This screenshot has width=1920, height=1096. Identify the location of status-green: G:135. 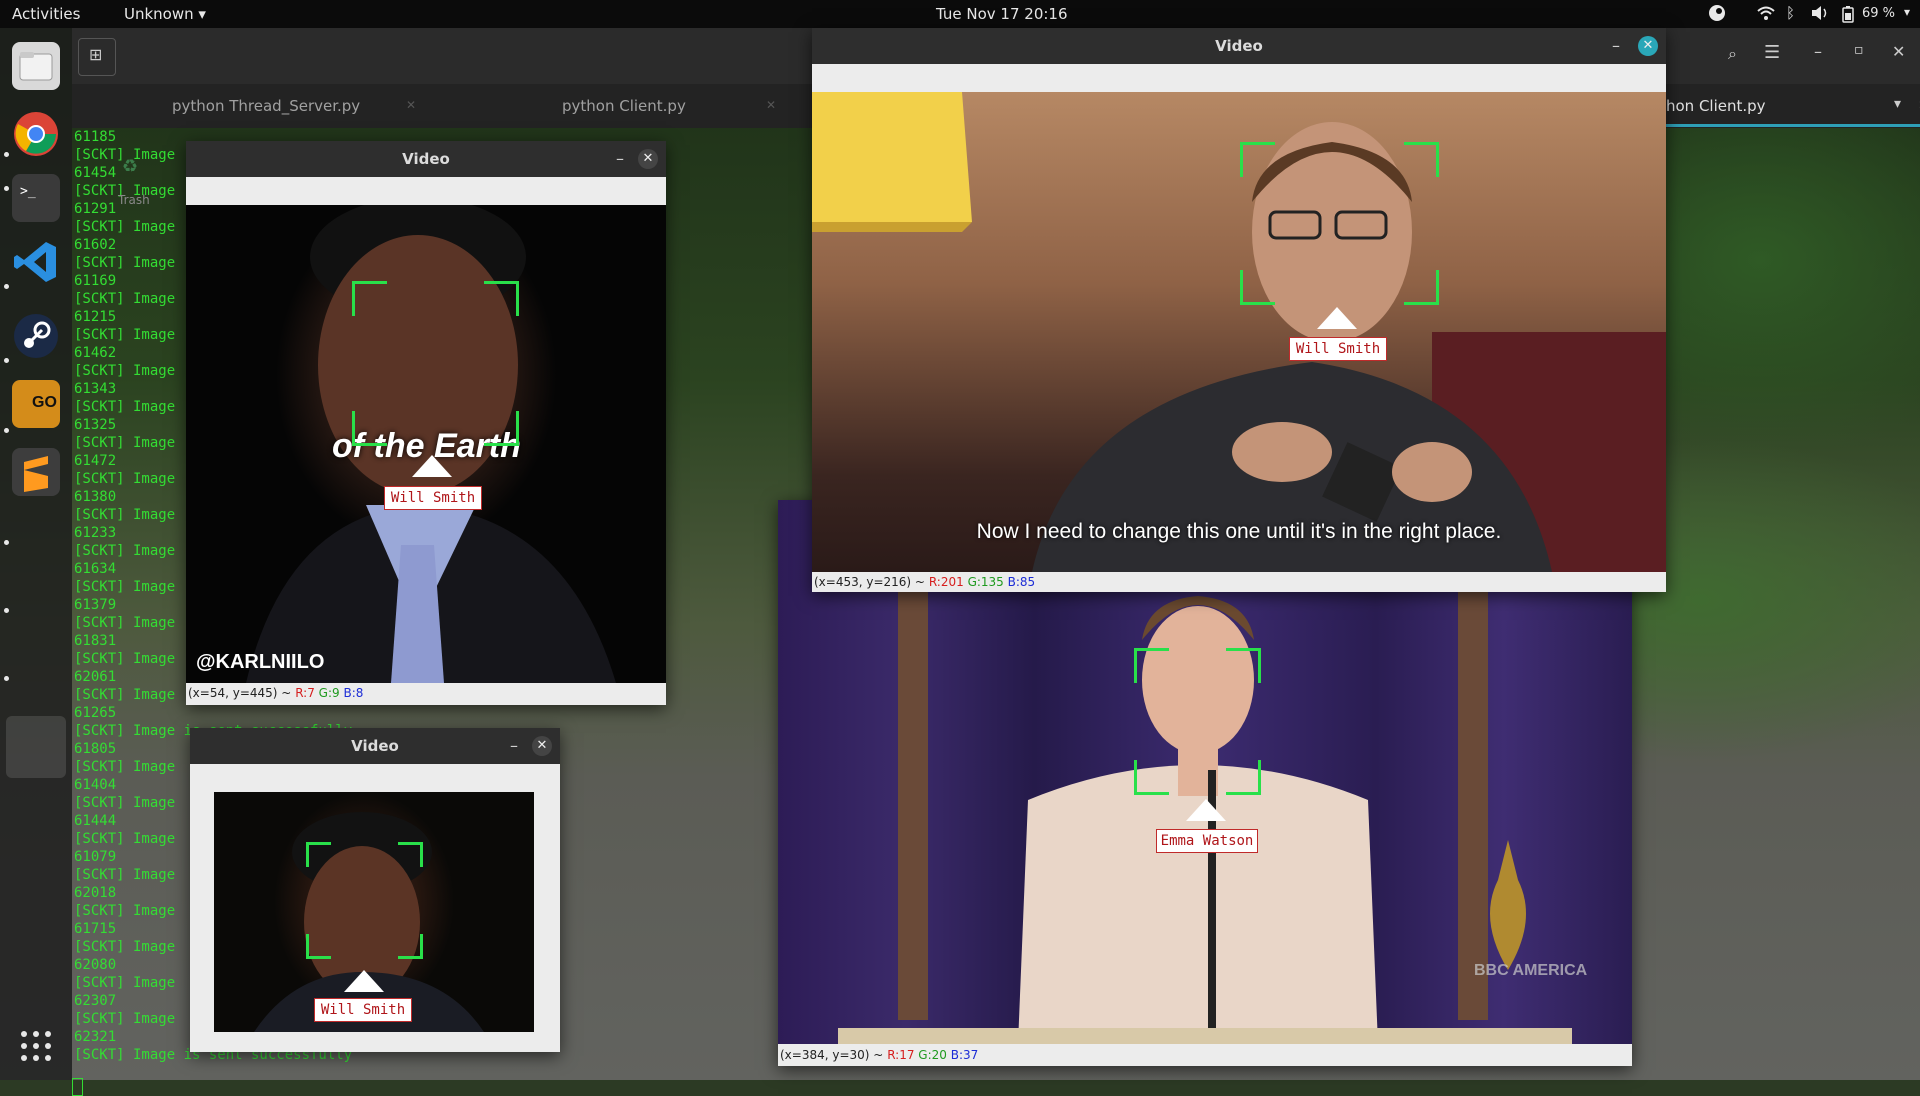
(985, 582).